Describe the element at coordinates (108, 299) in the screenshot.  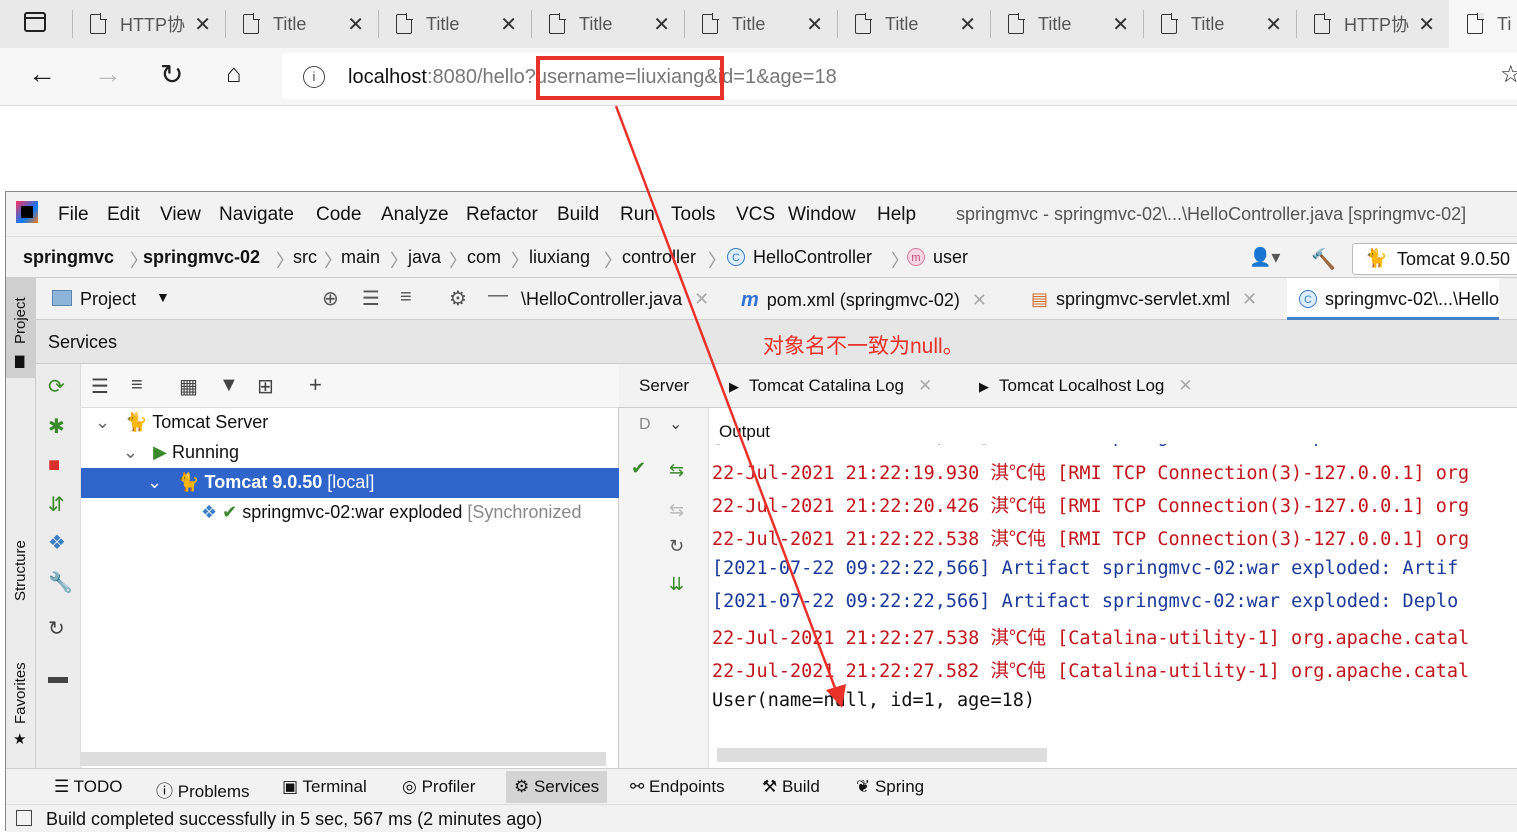
I see `project-view-label: Project` at that location.